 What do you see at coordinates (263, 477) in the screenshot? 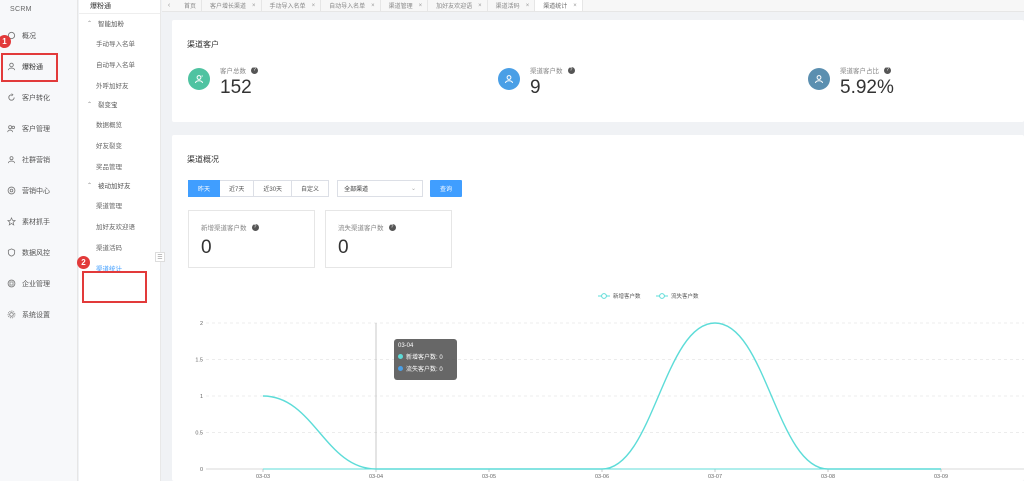
I see `x-tick-label: 03-03` at bounding box center [263, 477].